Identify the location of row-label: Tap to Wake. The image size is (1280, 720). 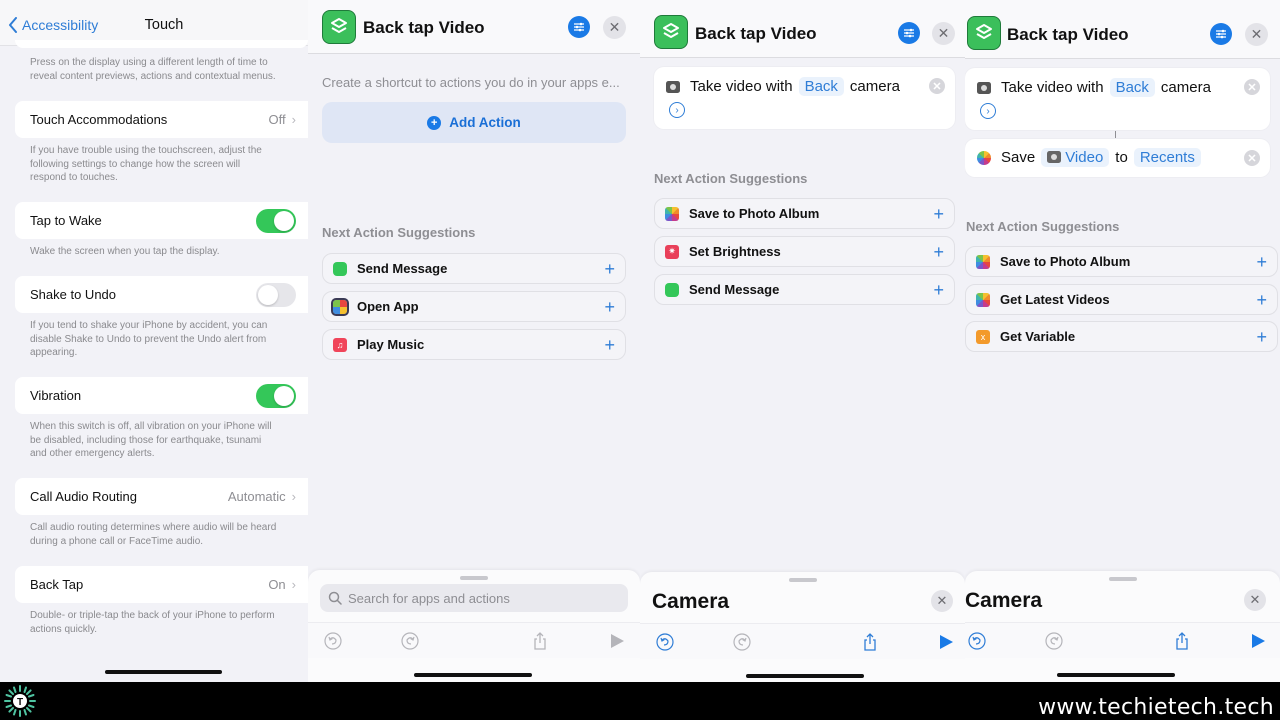
(66, 220).